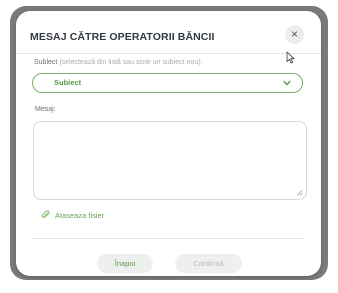  I want to click on message-label: Mesaj:, so click(45, 109).